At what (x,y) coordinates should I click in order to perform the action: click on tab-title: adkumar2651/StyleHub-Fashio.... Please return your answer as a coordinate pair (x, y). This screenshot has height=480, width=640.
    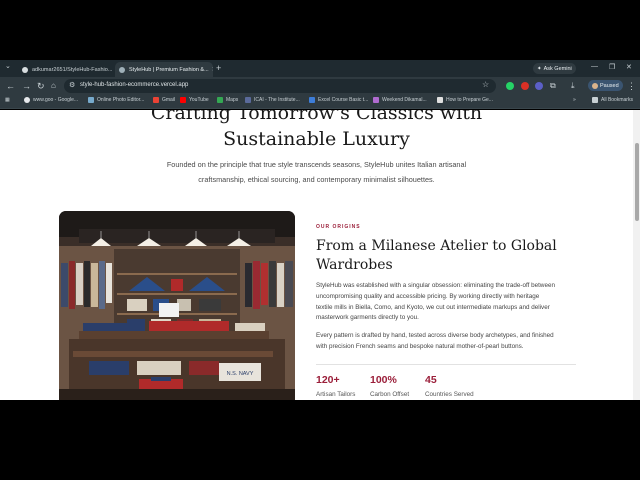
    Looking at the image, I should click on (72, 69).